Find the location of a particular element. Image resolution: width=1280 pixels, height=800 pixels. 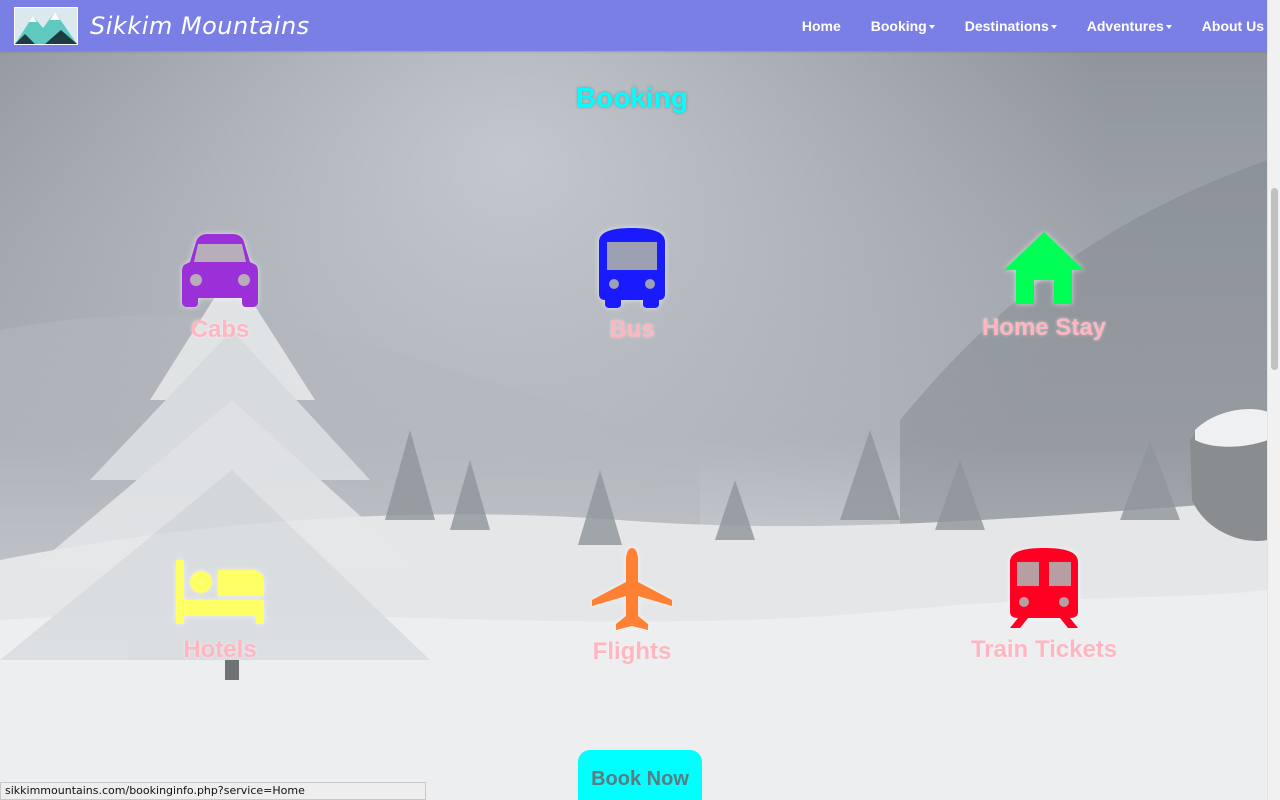

bed-icon is located at coordinates (220, 592).